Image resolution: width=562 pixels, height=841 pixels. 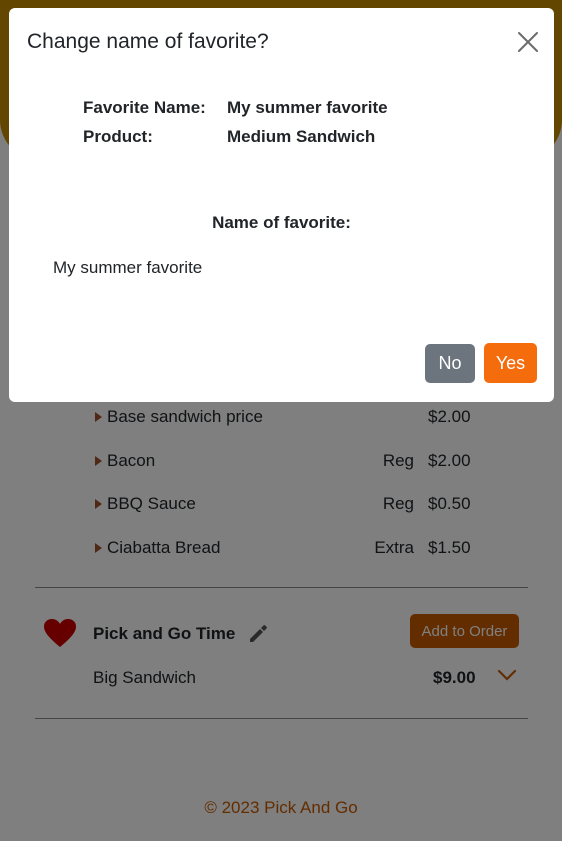 I want to click on name-field-label: Name of favorite:, so click(x=281, y=222).